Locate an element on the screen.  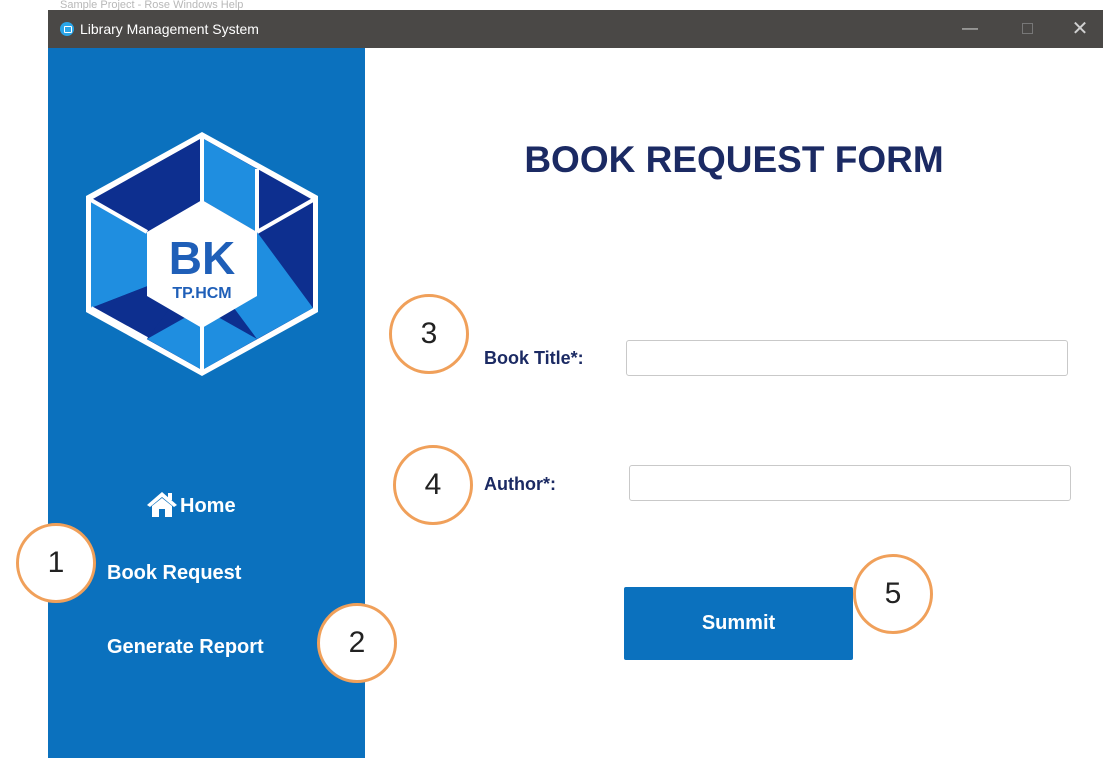
sidebar-item-book-request: Book Request is located at coordinates (174, 573).